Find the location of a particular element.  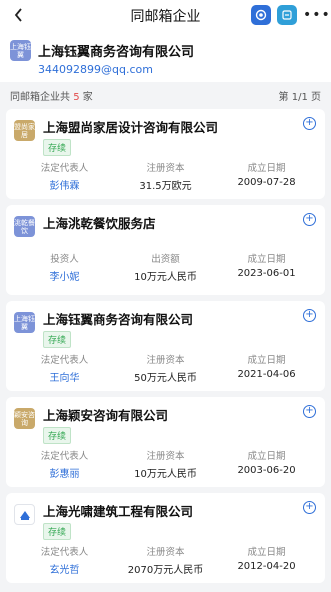

page-indicator: 第 1/1 页 is located at coordinates (299, 97).